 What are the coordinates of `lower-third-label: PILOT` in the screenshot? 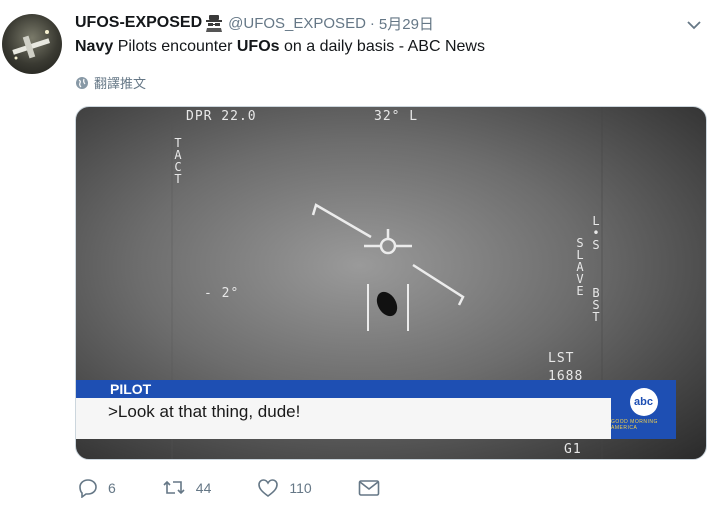 It's located at (375, 389).